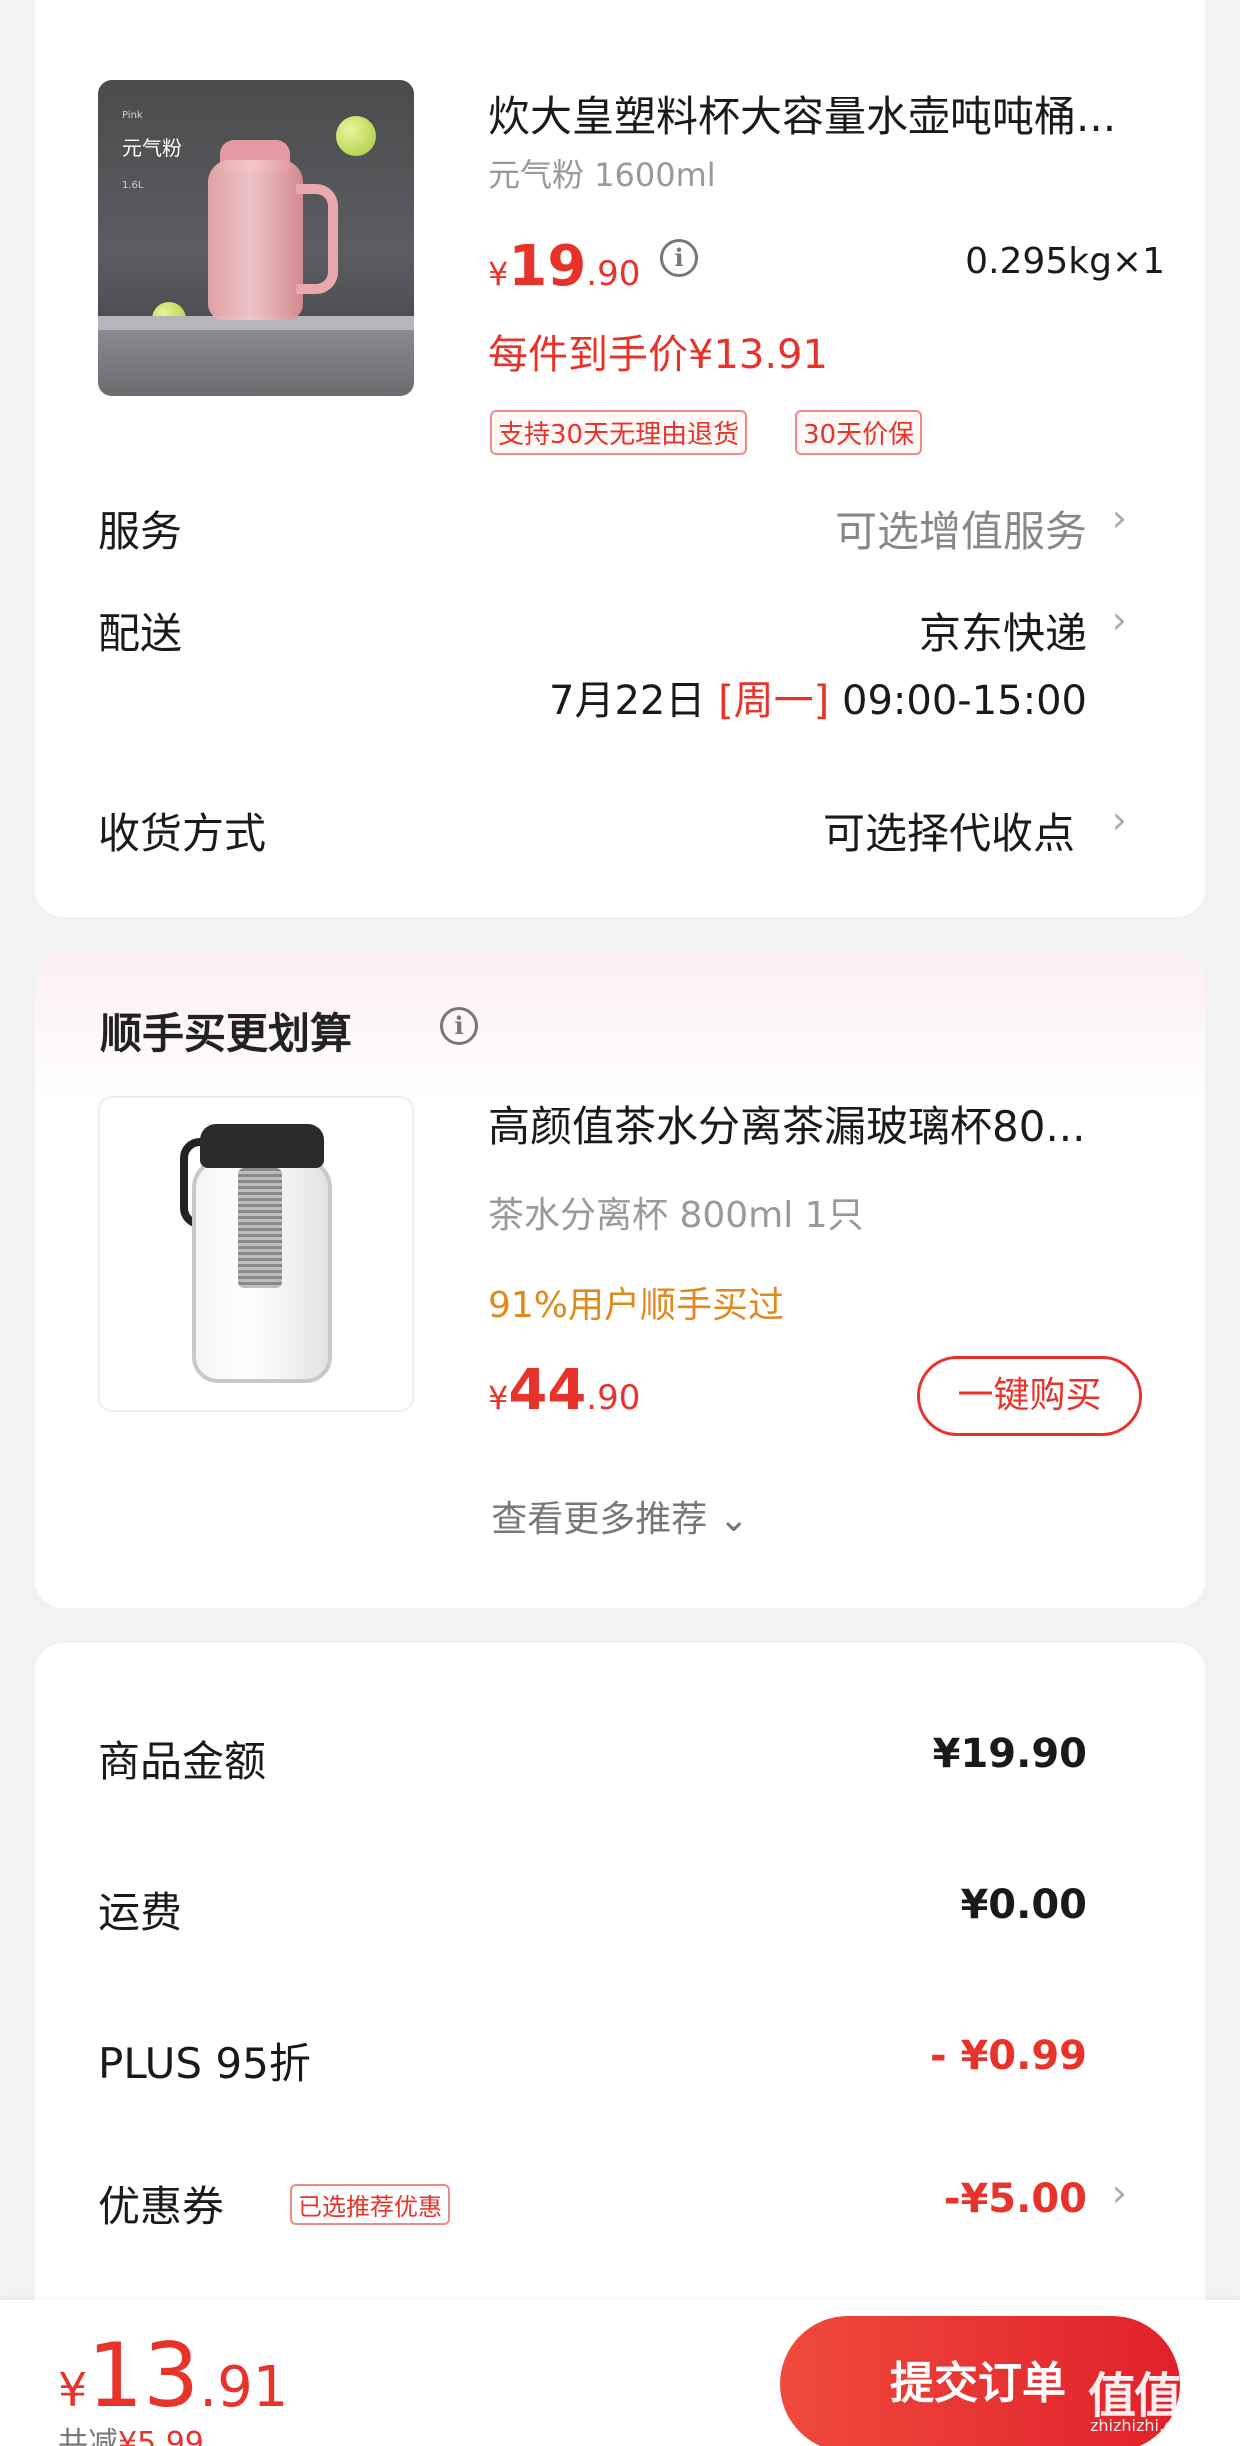 The image size is (1240, 2446). I want to click on product-spec: 元气粉 1600ml, so click(602, 175).